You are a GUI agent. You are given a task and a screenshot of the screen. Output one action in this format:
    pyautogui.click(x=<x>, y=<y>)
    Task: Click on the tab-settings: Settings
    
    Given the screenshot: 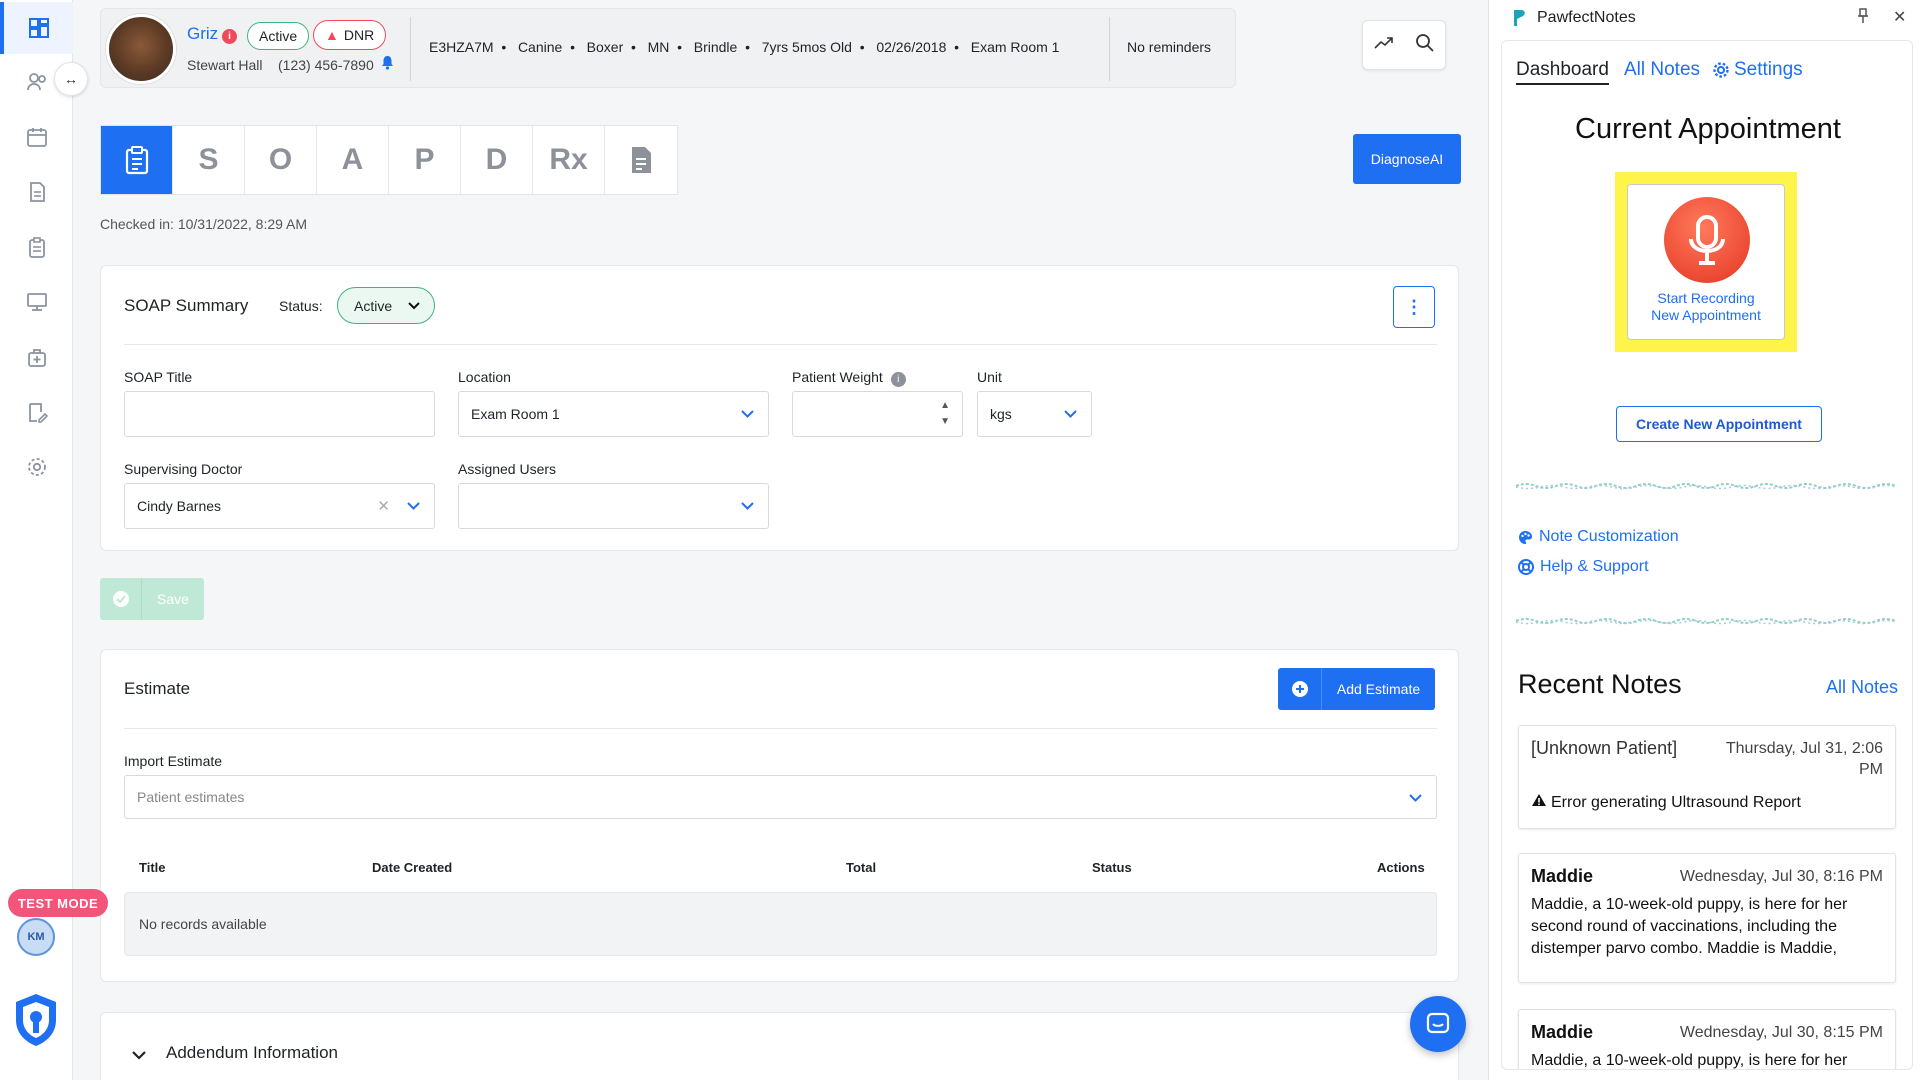 What is the action you would take?
    pyautogui.click(x=1757, y=70)
    